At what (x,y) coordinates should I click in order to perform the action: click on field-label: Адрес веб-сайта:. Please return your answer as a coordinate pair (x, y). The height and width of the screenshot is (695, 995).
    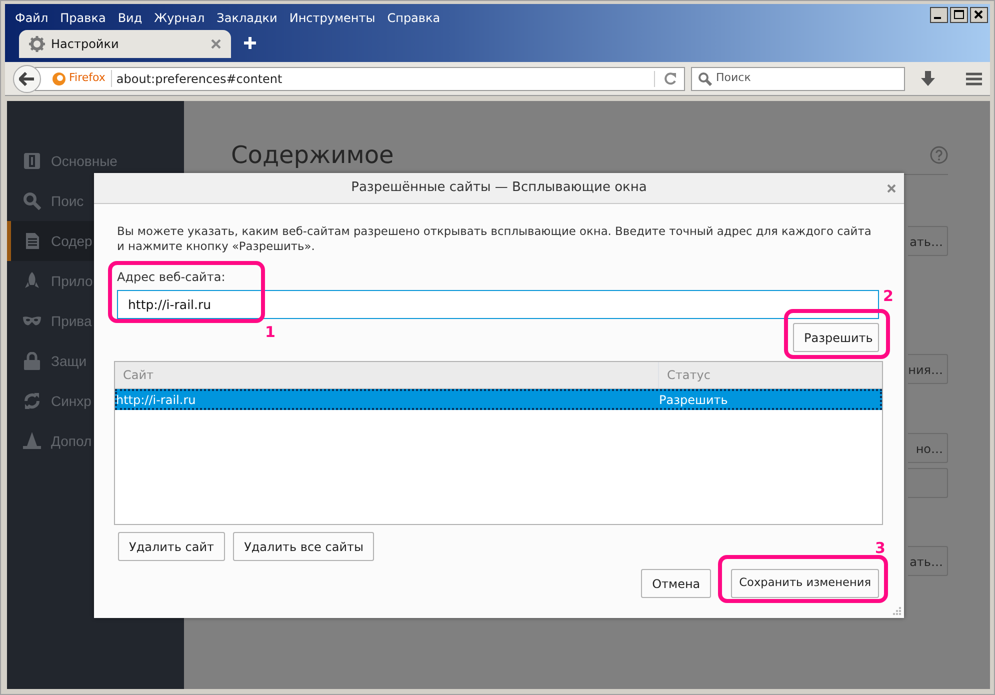
    Looking at the image, I should click on (171, 277).